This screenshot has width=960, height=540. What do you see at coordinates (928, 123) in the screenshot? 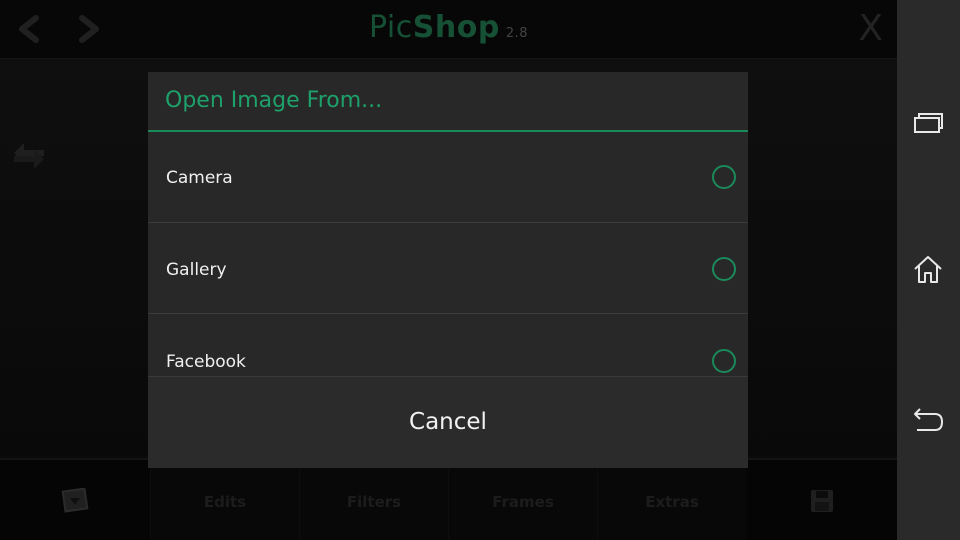
I see `recent-apps-icon` at bounding box center [928, 123].